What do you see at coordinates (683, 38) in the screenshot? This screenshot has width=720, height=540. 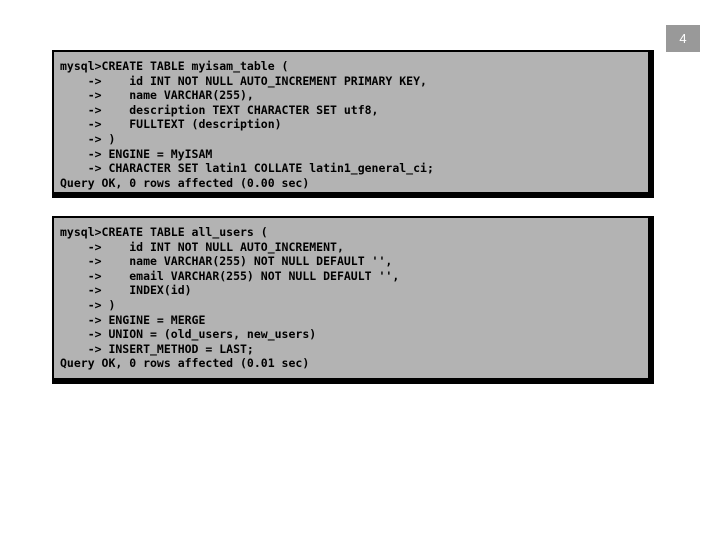 I see `page-number-badge: 4` at bounding box center [683, 38].